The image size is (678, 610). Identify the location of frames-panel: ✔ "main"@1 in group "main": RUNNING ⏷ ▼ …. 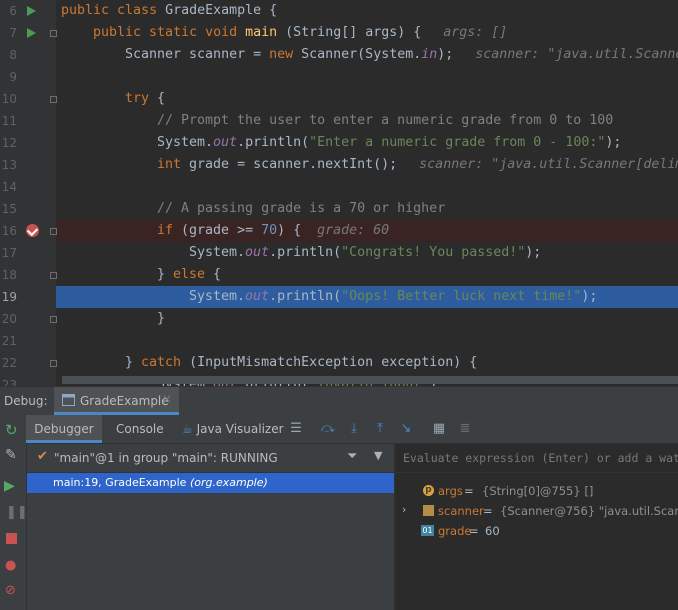
(211, 527).